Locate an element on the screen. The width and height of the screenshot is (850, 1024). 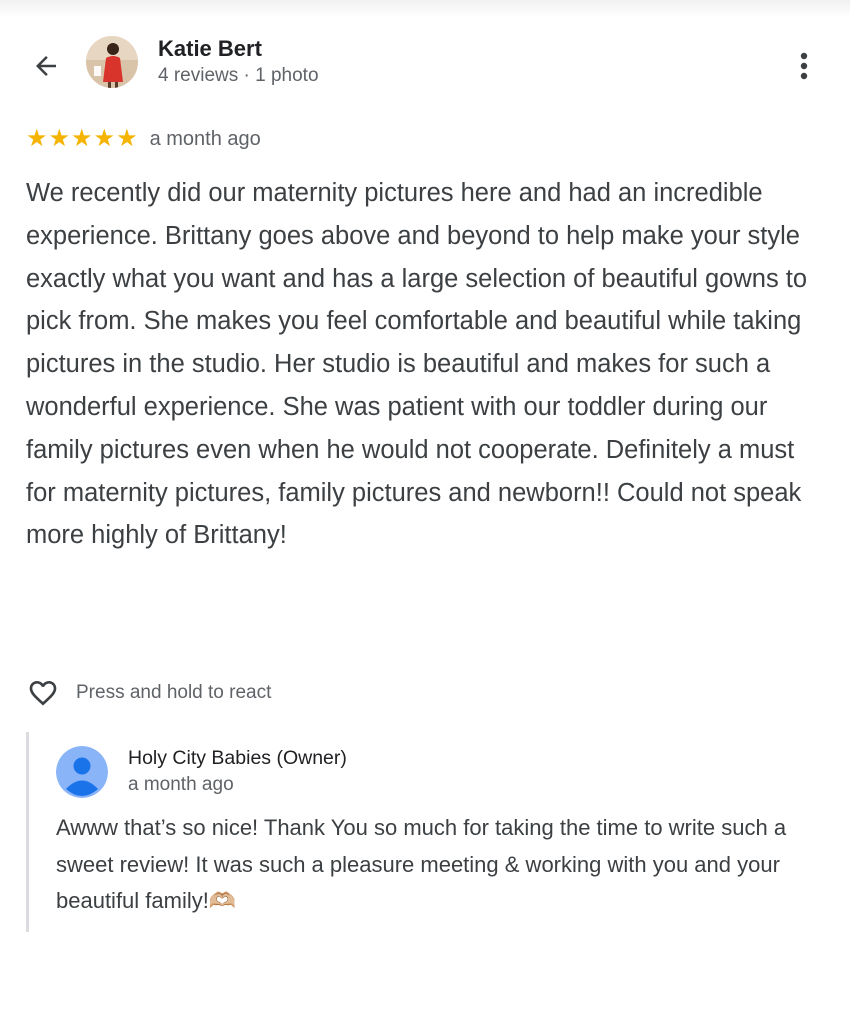
react-row: Press and hold to react is located at coordinates (148, 693).